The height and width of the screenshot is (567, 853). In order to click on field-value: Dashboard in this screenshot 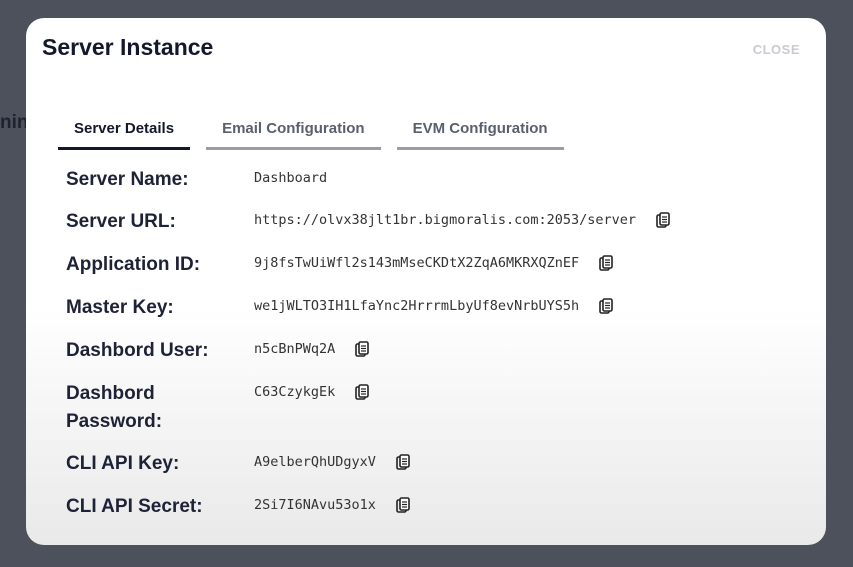, I will do `click(291, 178)`.